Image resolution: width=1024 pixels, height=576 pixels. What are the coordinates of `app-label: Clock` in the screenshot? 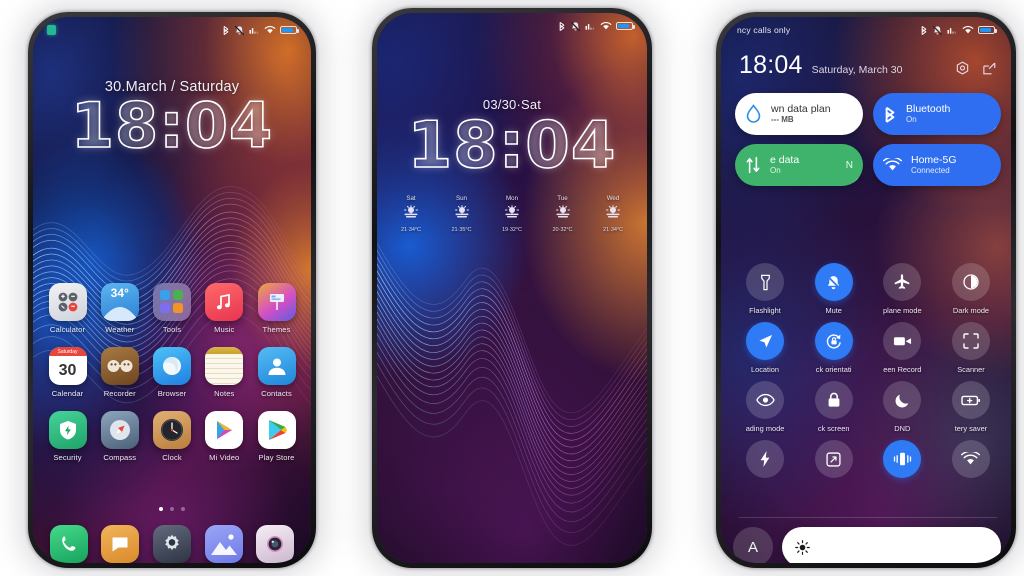 It's located at (172, 457).